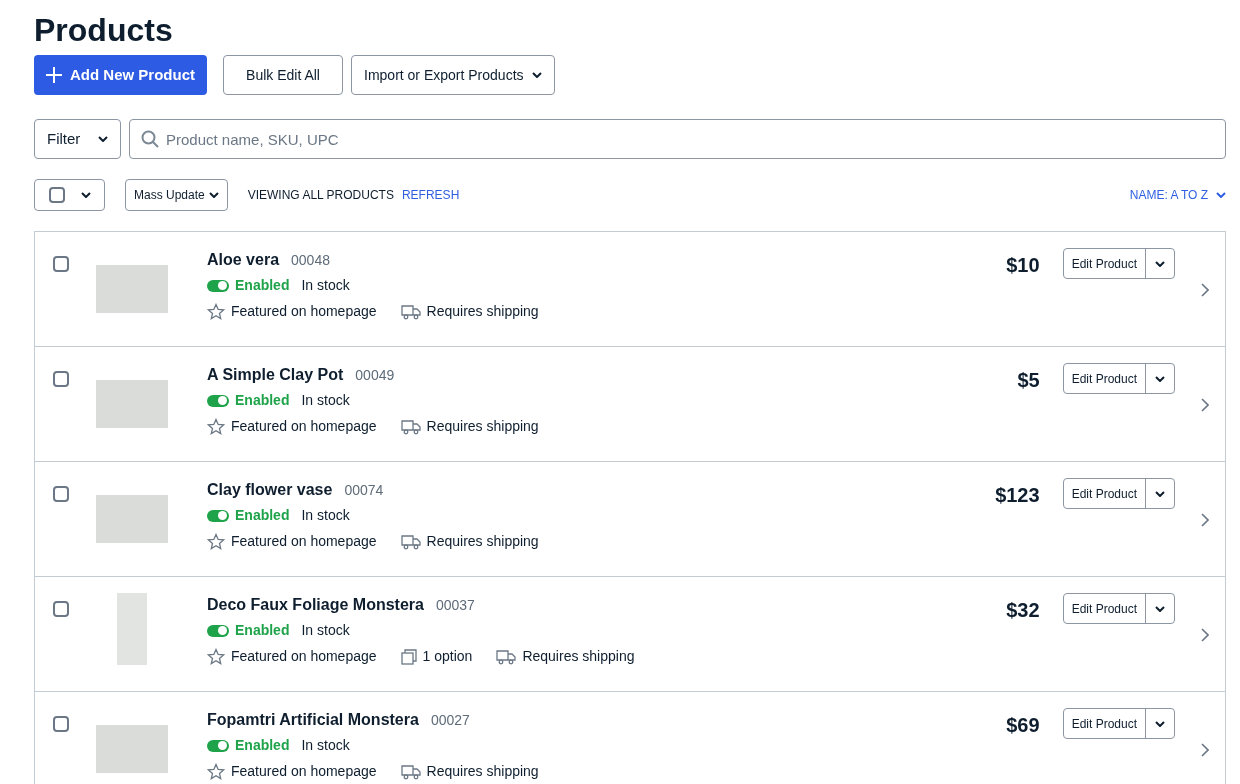 The height and width of the screenshot is (784, 1240). What do you see at coordinates (630, 404) in the screenshot?
I see `product-row: A Simple Clay Pot 00049 Enabled In stock Featured on homepage Requires shipping $5 Edit Product` at bounding box center [630, 404].